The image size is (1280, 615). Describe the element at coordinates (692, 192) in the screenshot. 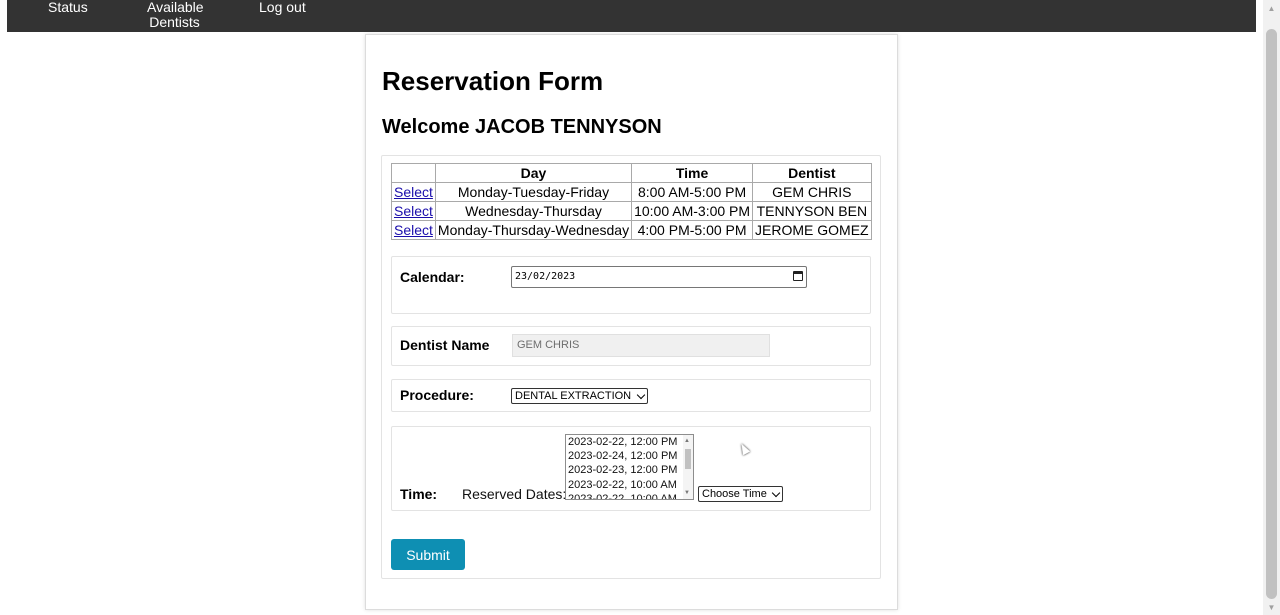

I see `time-cell: 8:00 AM-5:00 PM` at that location.